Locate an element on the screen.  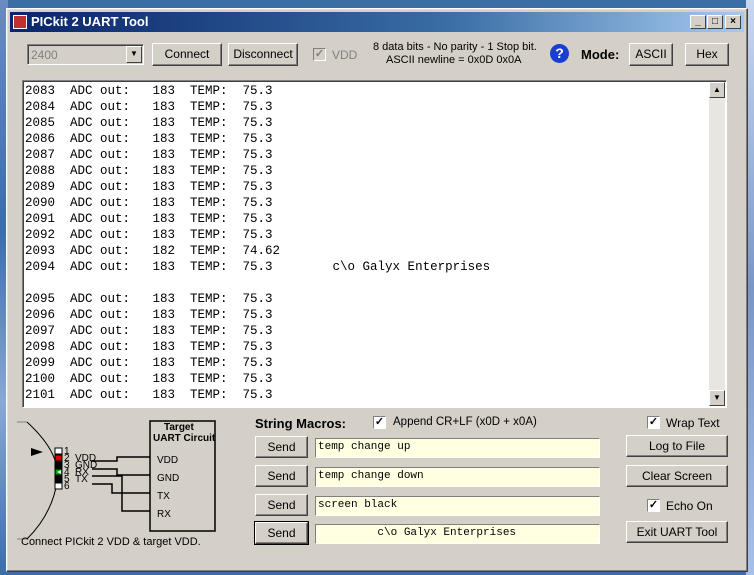
connect-button: Connect is located at coordinates (187, 54).